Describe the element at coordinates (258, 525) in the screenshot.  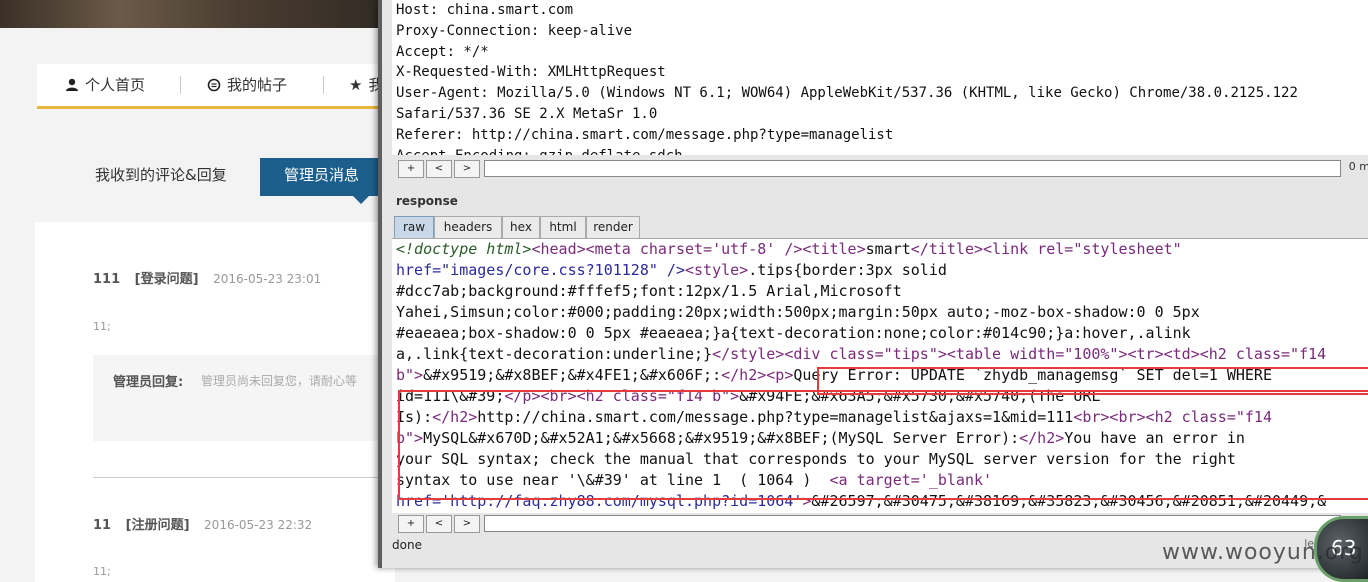
I see `message-date: 2016-05-23 22:32` at that location.